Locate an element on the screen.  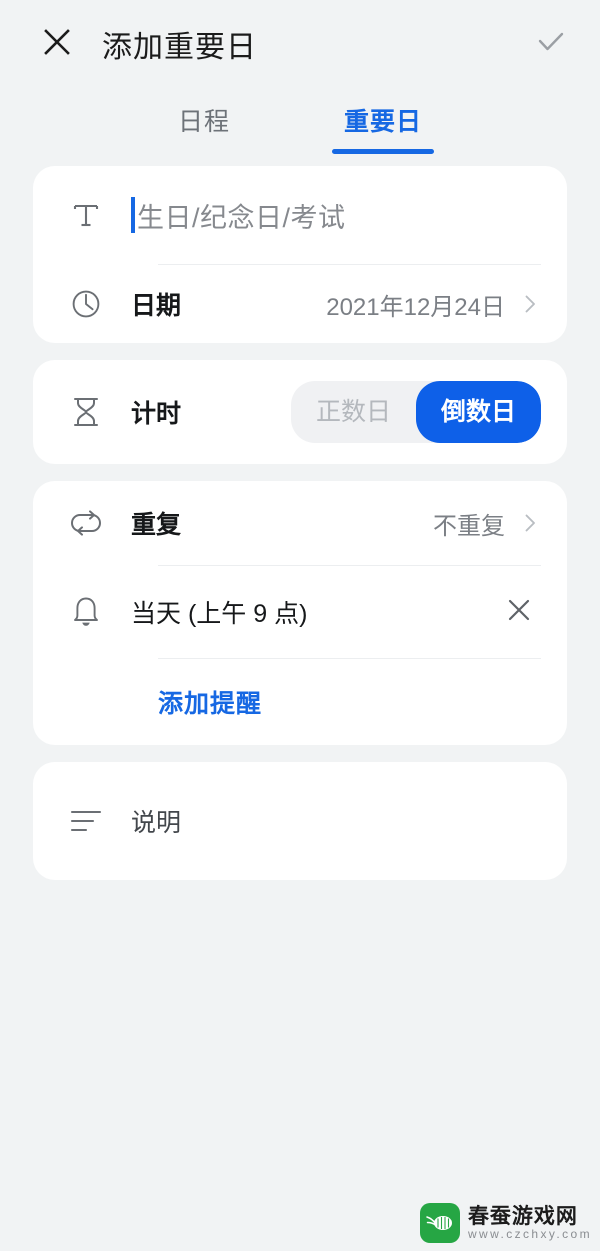
timing-row-label: 计时 is located at coordinates (156, 414).